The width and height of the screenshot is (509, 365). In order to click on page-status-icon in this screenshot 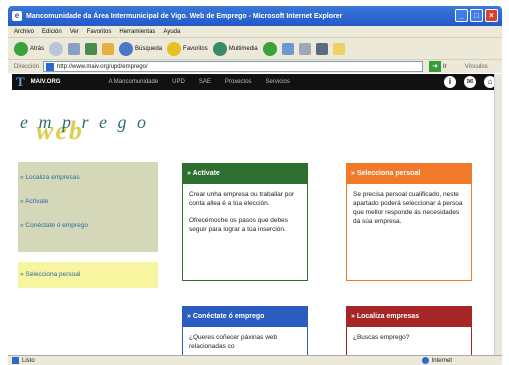, I will do `click(15, 360)`.